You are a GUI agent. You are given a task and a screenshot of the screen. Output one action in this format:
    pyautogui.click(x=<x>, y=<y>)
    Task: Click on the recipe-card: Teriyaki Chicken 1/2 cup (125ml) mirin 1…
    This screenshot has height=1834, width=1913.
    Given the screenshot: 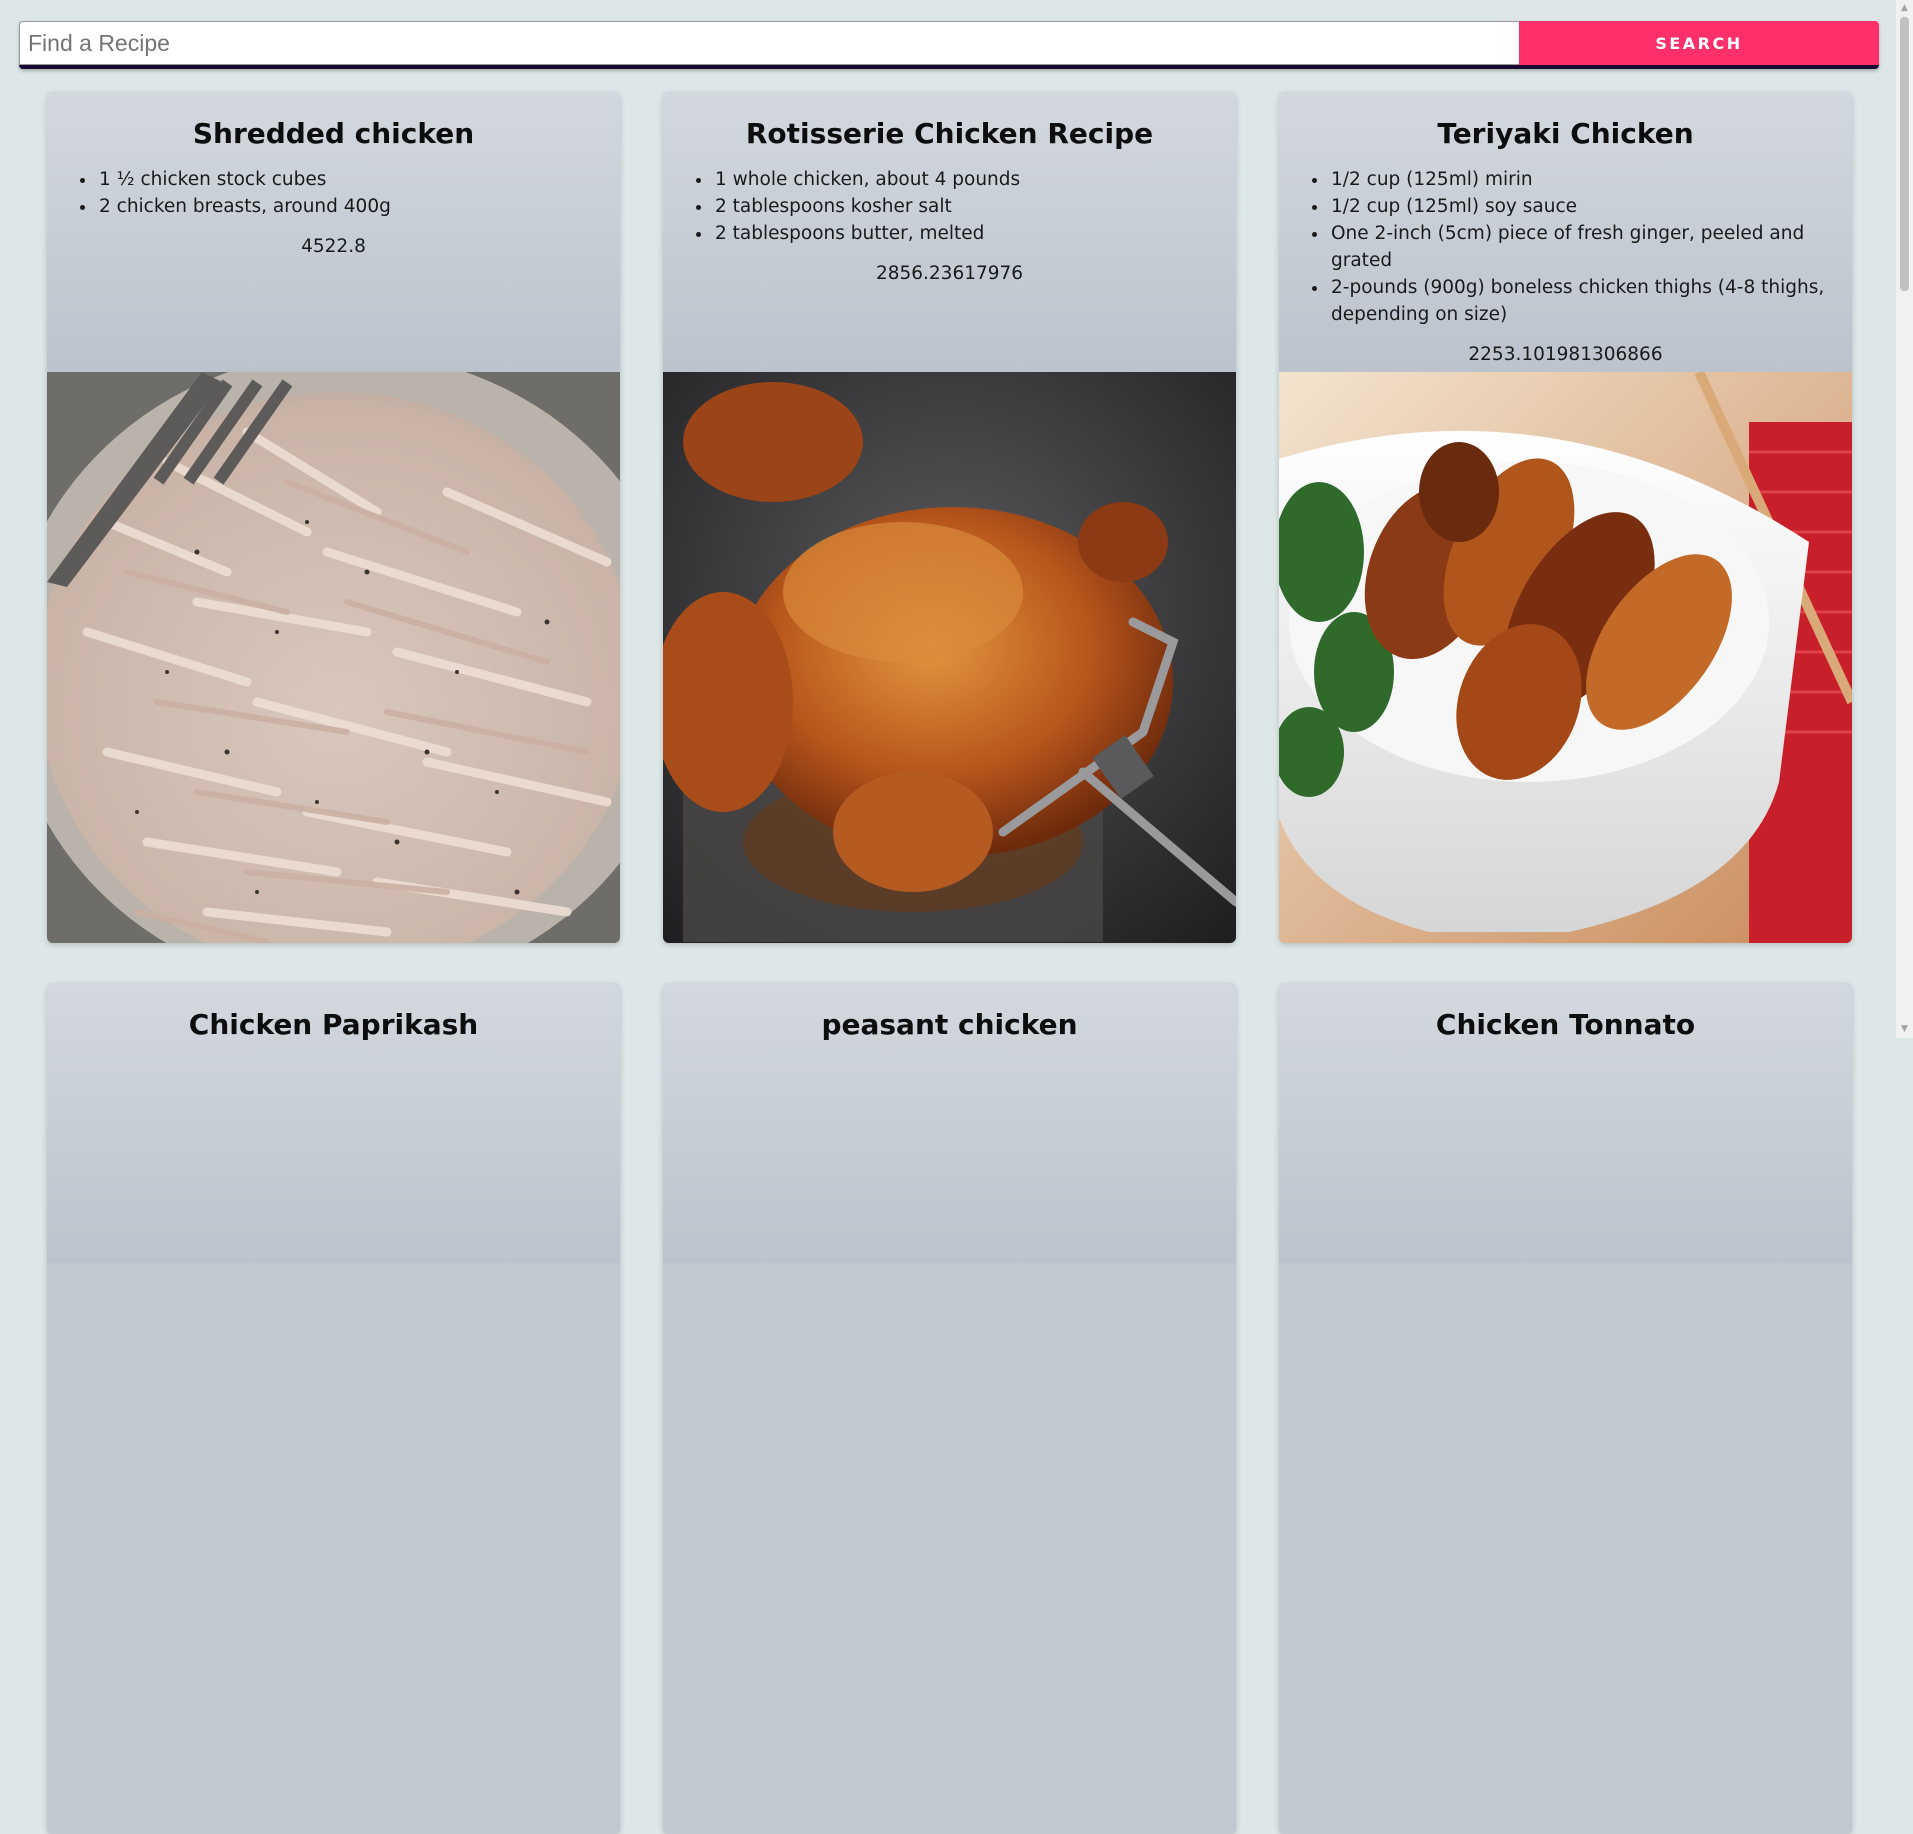 What is the action you would take?
    pyautogui.click(x=1565, y=517)
    